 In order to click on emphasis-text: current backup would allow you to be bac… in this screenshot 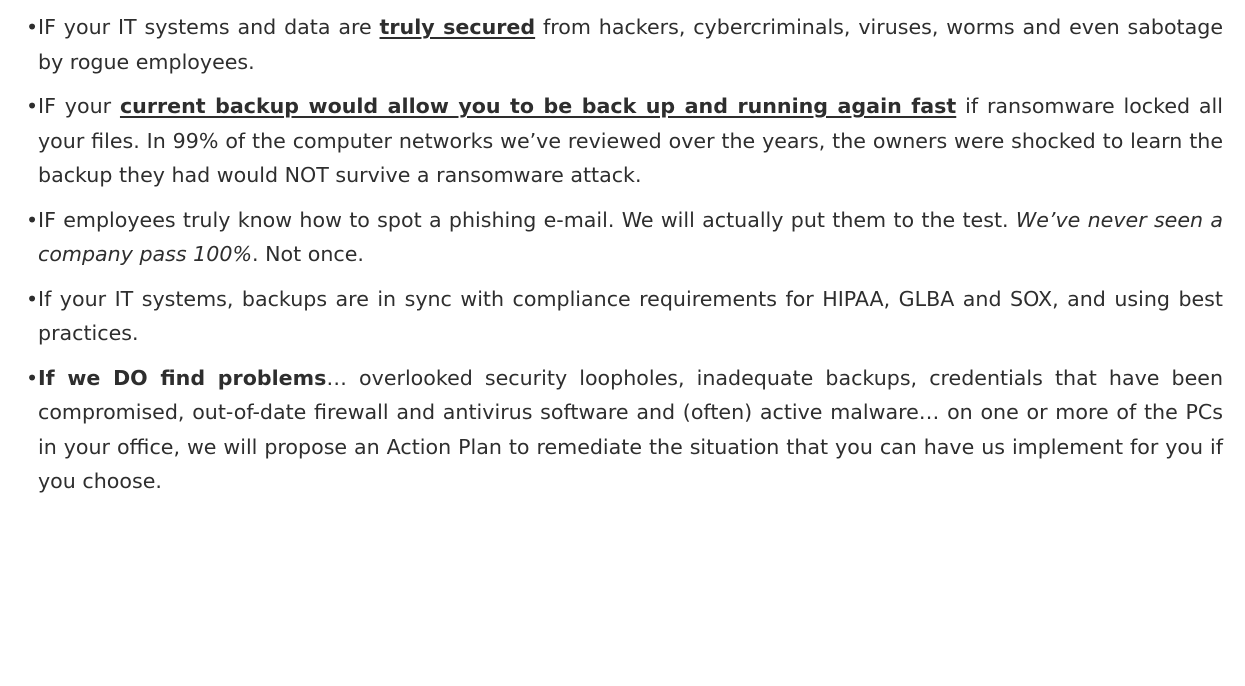, I will do `click(538, 106)`.